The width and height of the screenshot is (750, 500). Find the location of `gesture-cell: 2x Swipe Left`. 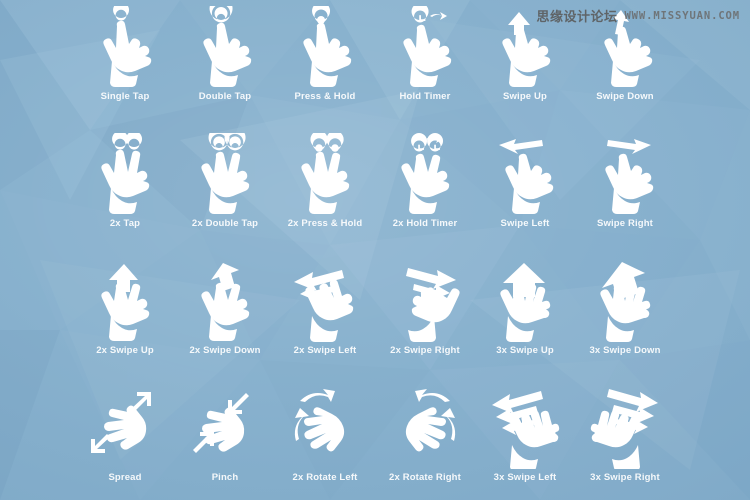

gesture-cell: 2x Swipe Left is located at coordinates (325, 323).